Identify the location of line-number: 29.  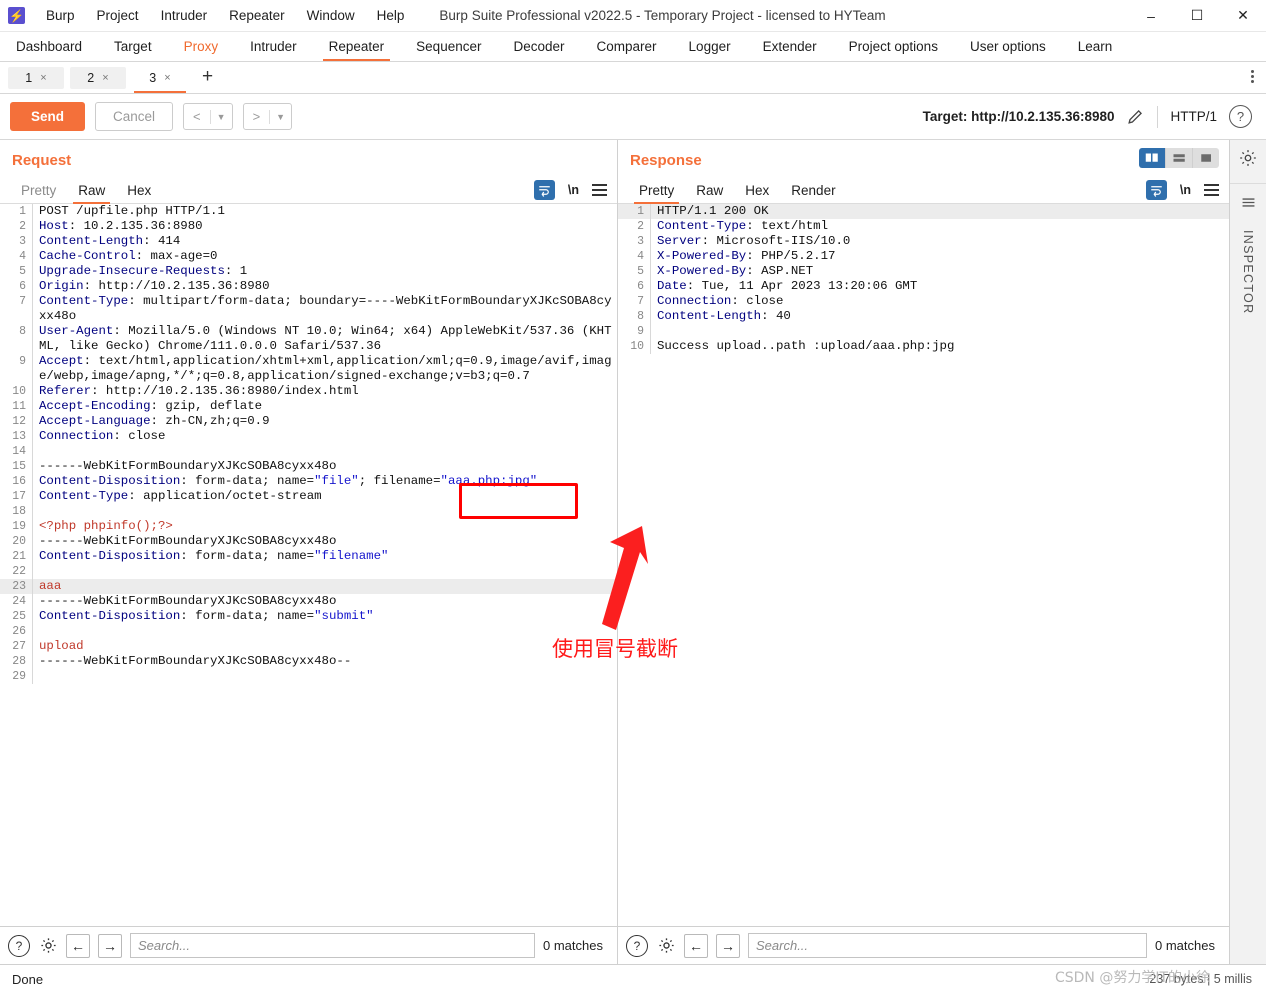
(19, 676).